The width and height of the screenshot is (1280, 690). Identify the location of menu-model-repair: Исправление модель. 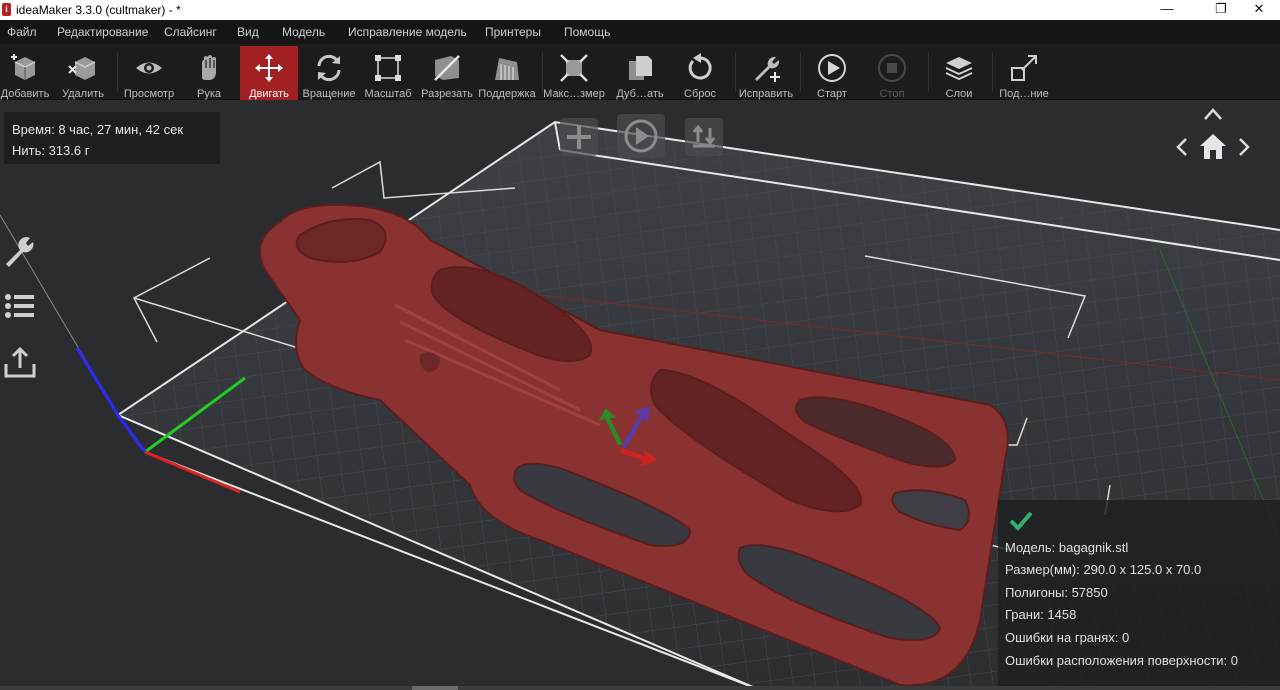
(407, 32).